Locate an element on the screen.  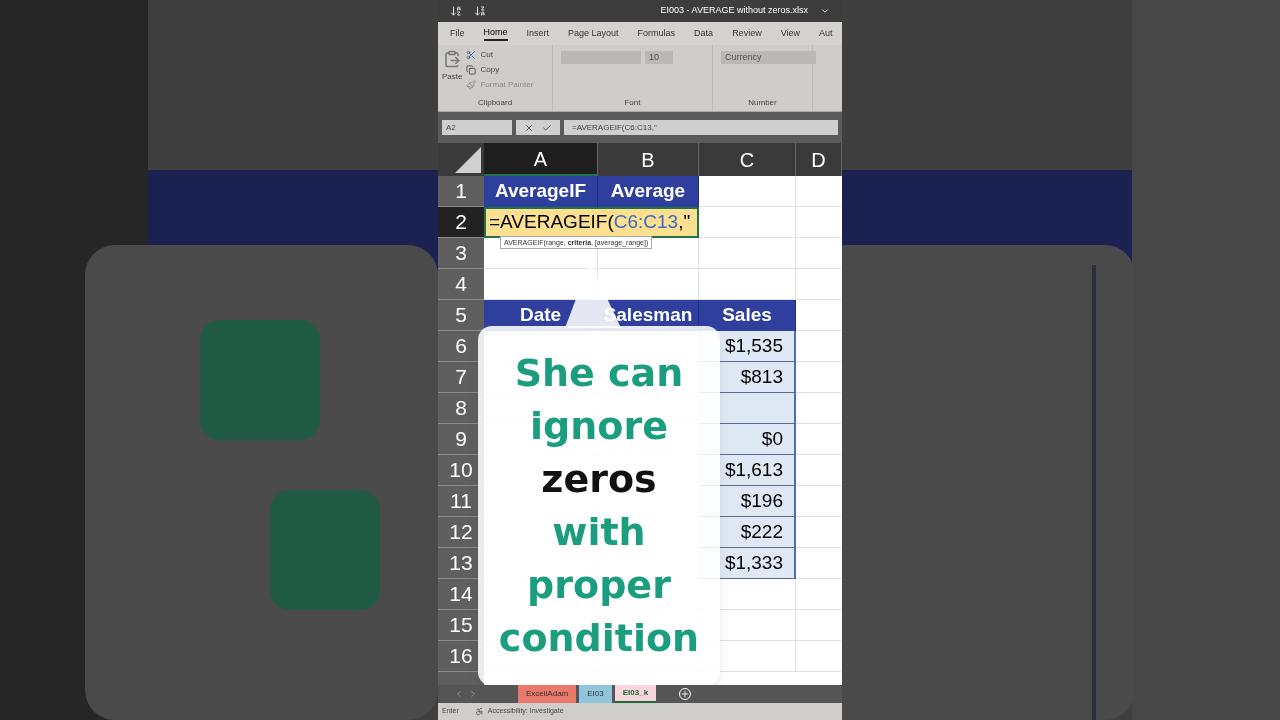
name-box: A2 is located at coordinates (477, 127).